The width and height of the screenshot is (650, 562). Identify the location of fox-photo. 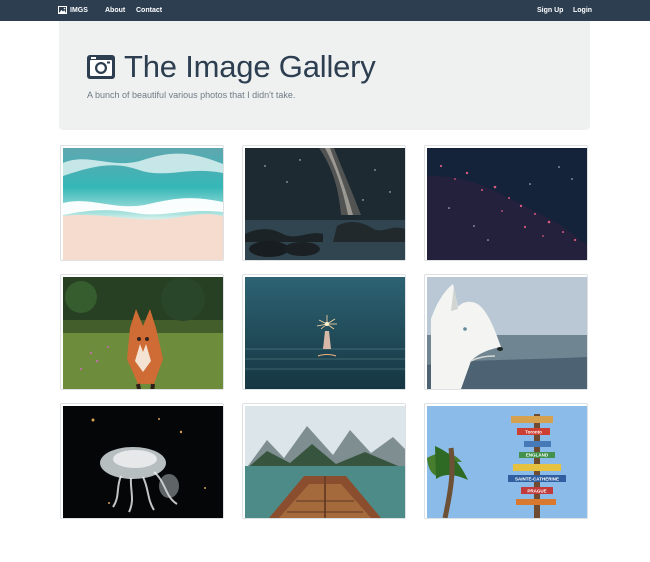
(143, 333).